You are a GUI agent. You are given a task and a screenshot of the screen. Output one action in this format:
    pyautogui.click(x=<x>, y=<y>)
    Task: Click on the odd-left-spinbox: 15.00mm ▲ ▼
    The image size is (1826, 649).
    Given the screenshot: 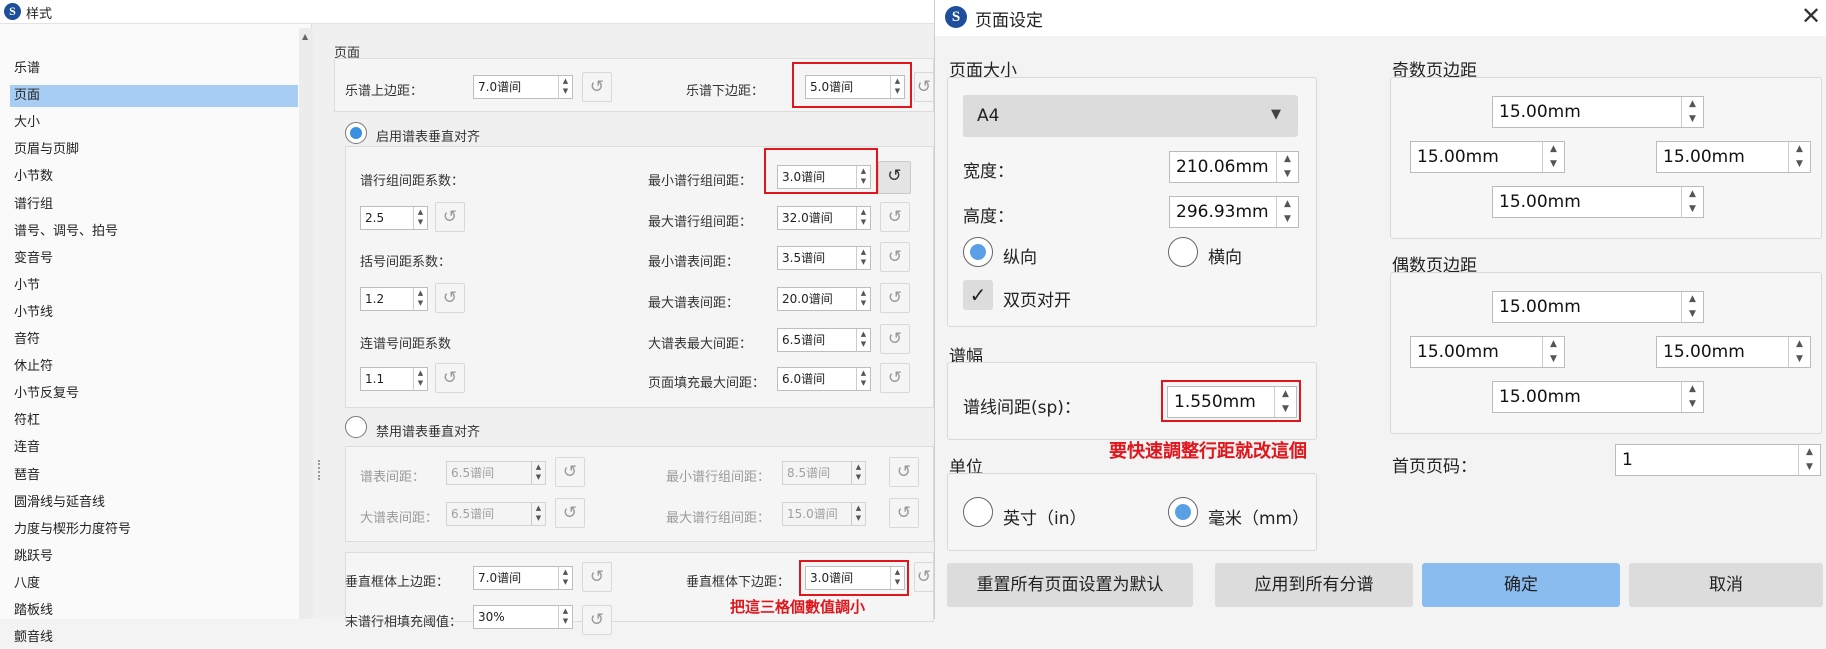 What is the action you would take?
    pyautogui.click(x=1487, y=157)
    